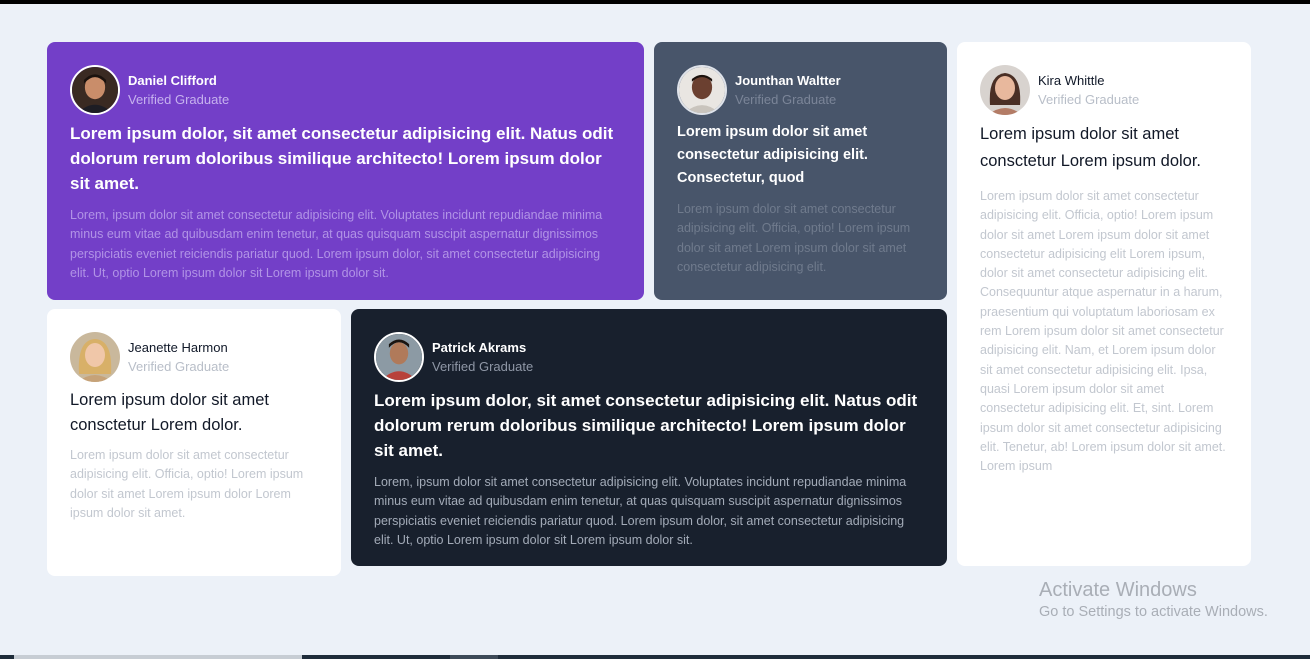  Describe the element at coordinates (1153, 612) in the screenshot. I see `watermark-subtitle: Go to Settings to activate Windows.` at that location.